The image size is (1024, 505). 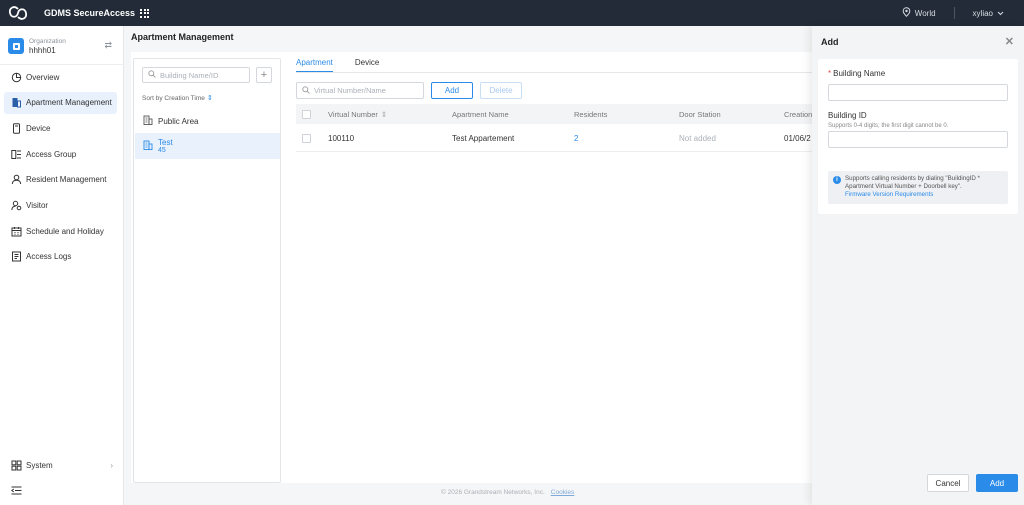 I want to click on system-icon, so click(x=16, y=465).